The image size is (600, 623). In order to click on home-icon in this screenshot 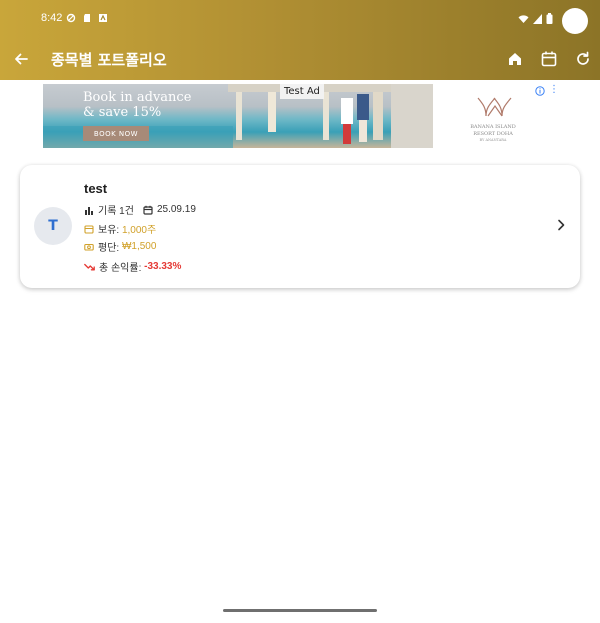, I will do `click(515, 59)`.